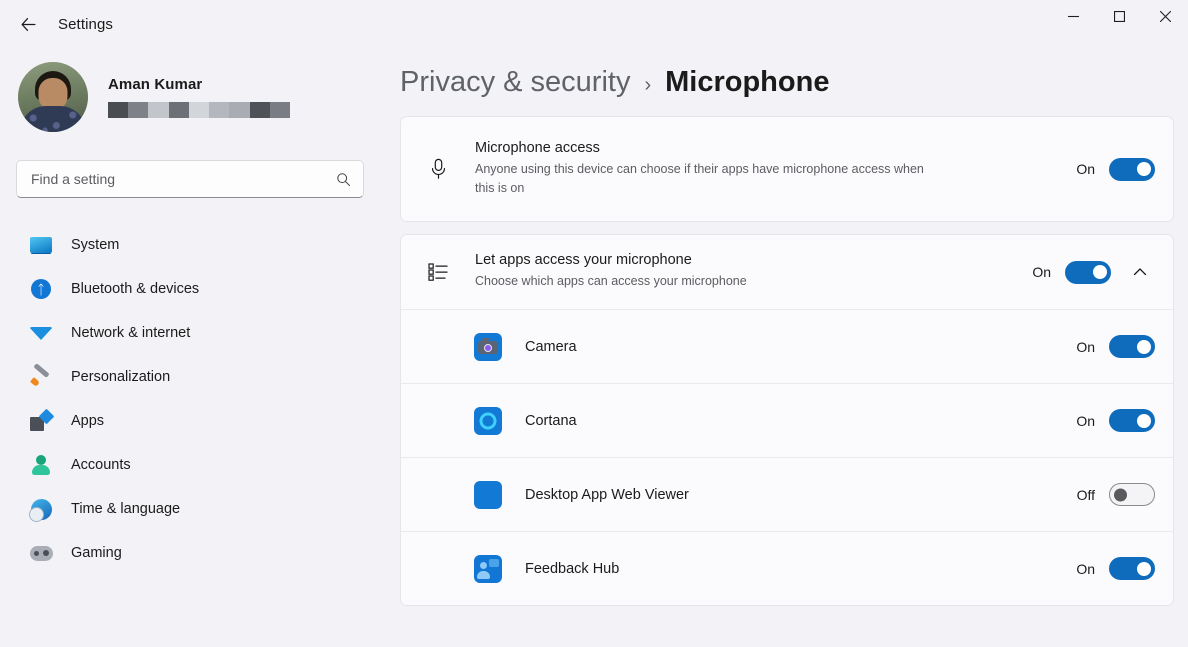 Image resolution: width=1188 pixels, height=647 pixels. I want to click on app-toggle-feedback-hub, so click(1132, 568).